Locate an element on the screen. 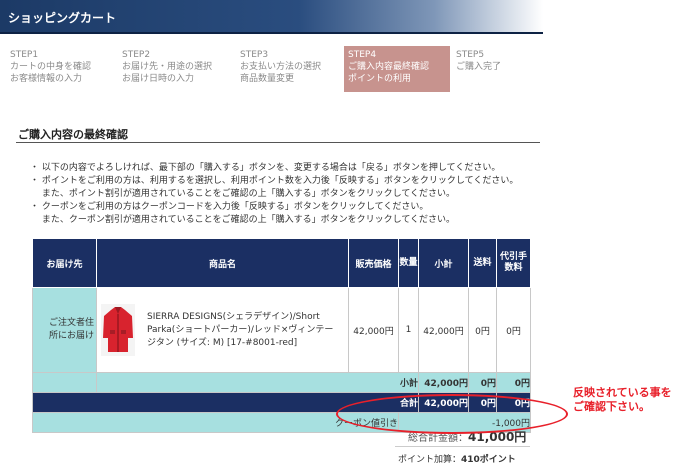  jacket-image-icon is located at coordinates (118, 330).